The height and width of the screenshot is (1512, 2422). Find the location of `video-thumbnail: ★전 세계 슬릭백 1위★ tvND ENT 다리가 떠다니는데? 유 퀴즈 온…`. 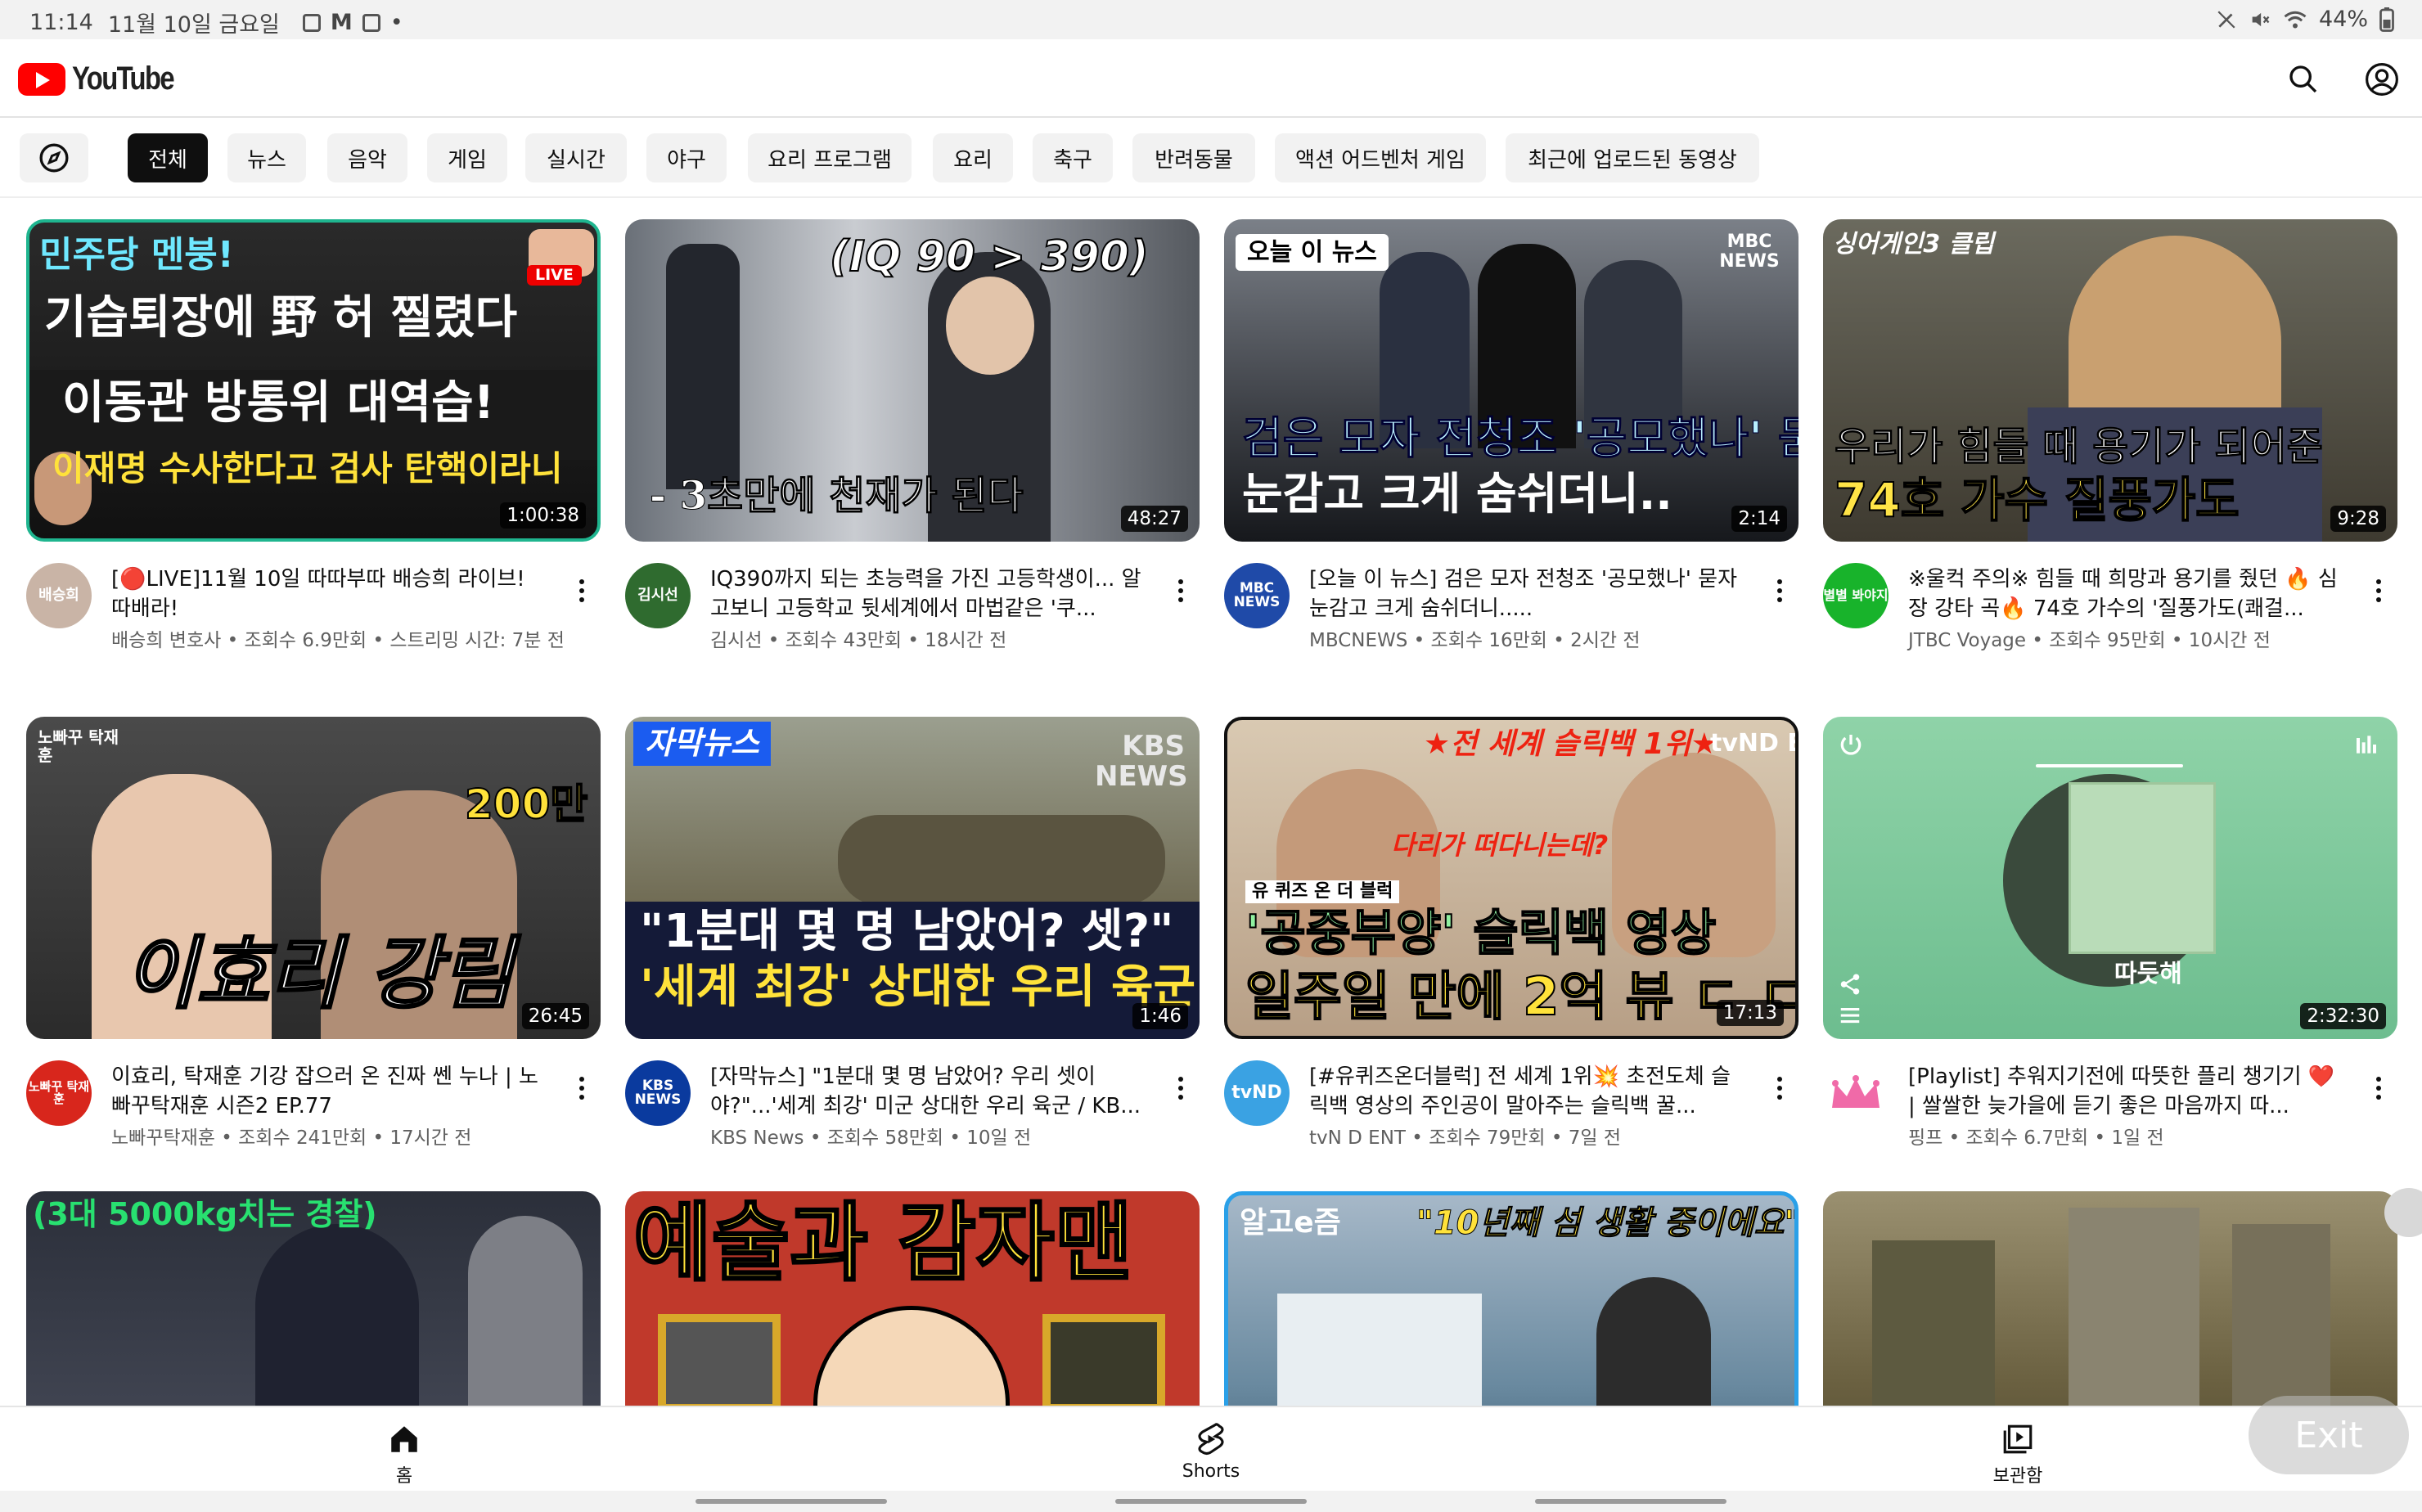

video-thumbnail: ★전 세계 슬릭백 1위★ tvND ENT 다리가 떠다니는데? 유 퀴즈 온… is located at coordinates (1511, 878).